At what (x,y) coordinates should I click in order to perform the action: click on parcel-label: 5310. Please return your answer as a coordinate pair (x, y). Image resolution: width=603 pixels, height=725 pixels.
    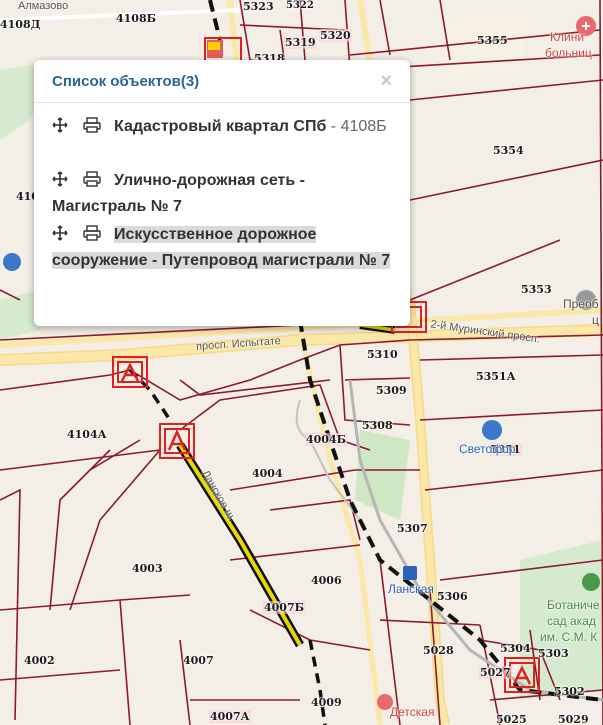
    Looking at the image, I should click on (382, 354).